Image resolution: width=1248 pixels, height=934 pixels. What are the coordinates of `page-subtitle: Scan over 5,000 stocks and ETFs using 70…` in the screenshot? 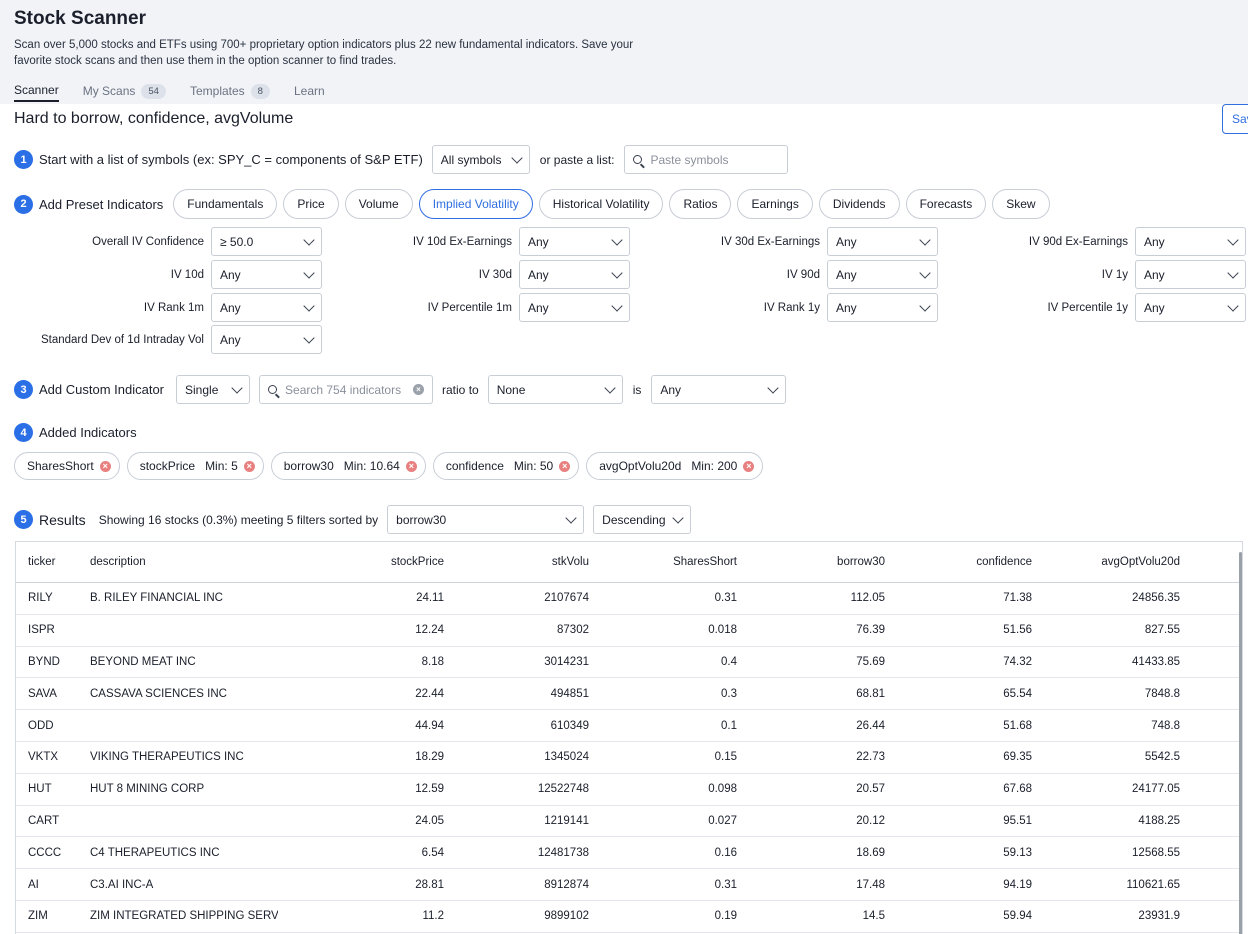 It's located at (324, 53).